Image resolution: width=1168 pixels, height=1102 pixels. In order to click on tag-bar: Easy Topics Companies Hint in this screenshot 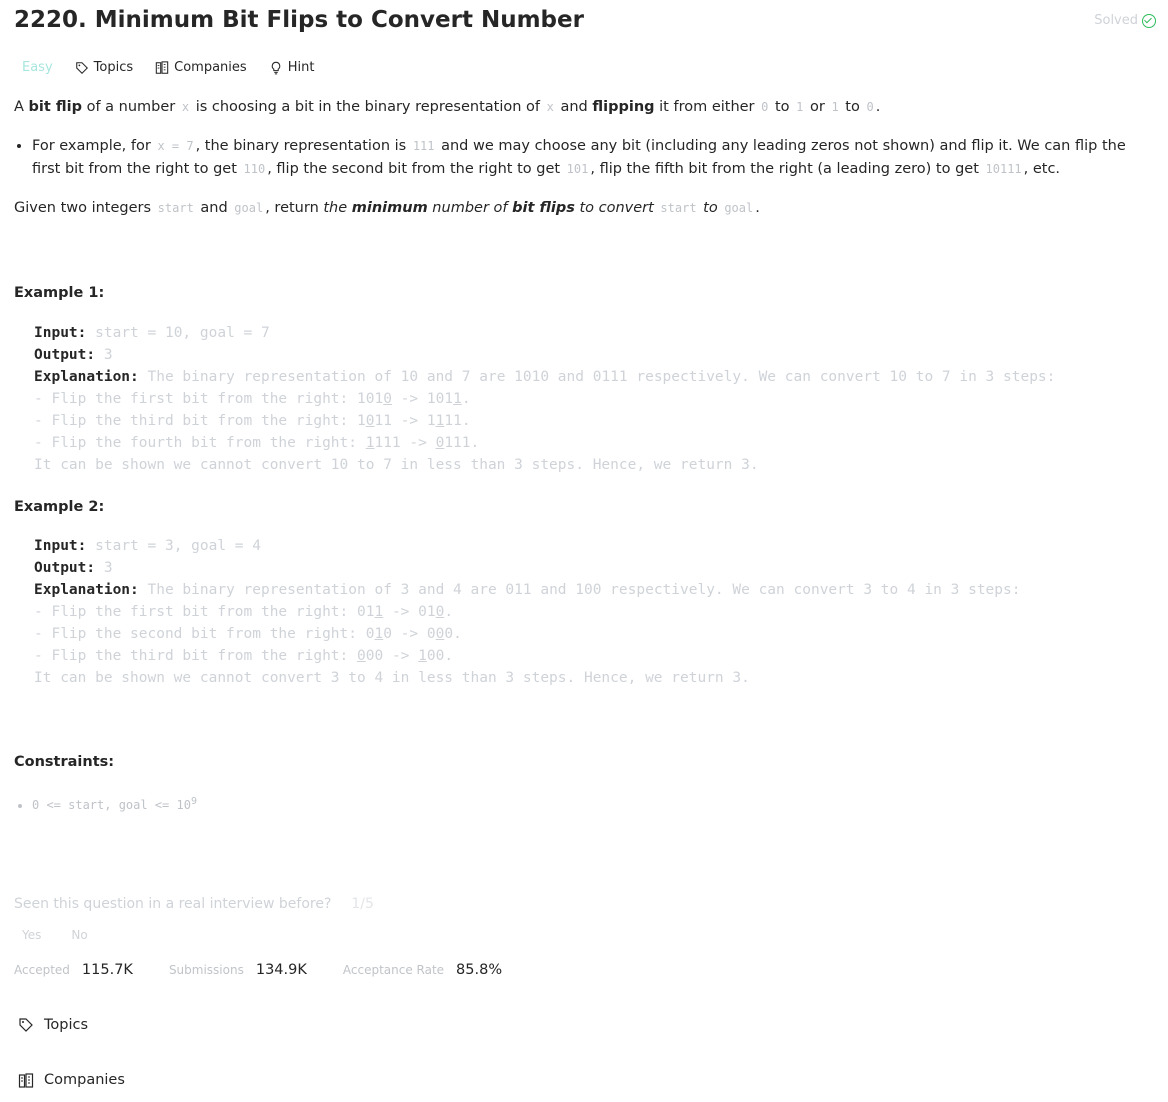, I will do `click(584, 68)`.